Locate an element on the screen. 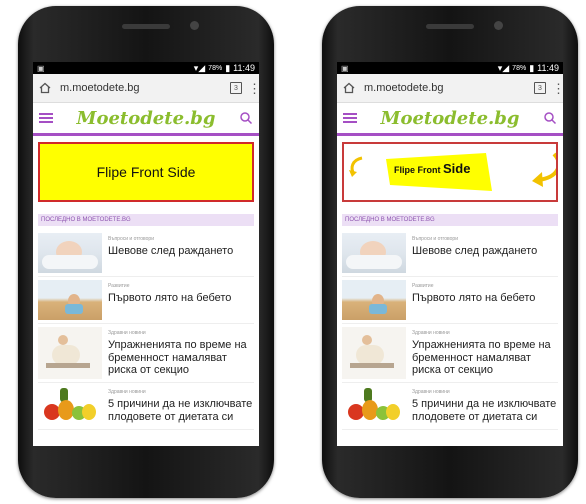 The width and height of the screenshot is (586, 504). curved-arrow-right-icon is located at coordinates (544, 169).